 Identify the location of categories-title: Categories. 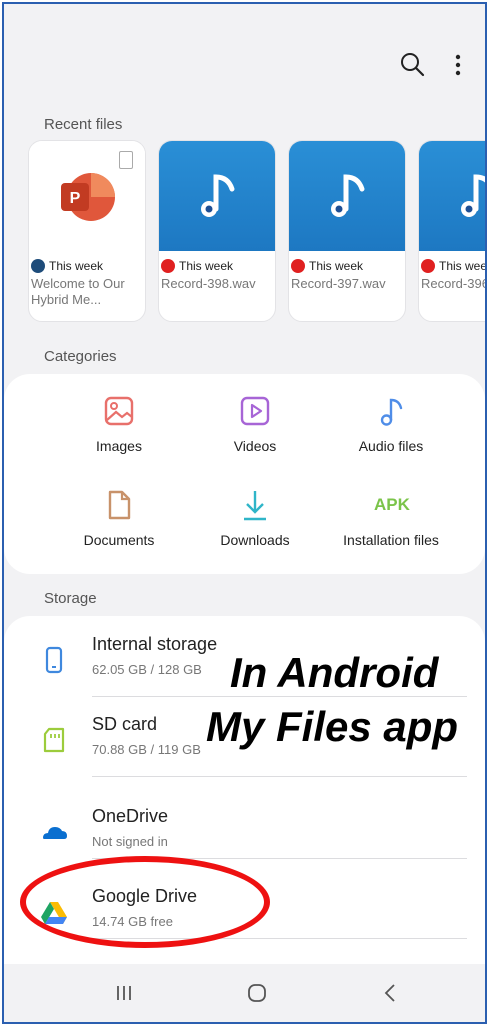
(80, 356).